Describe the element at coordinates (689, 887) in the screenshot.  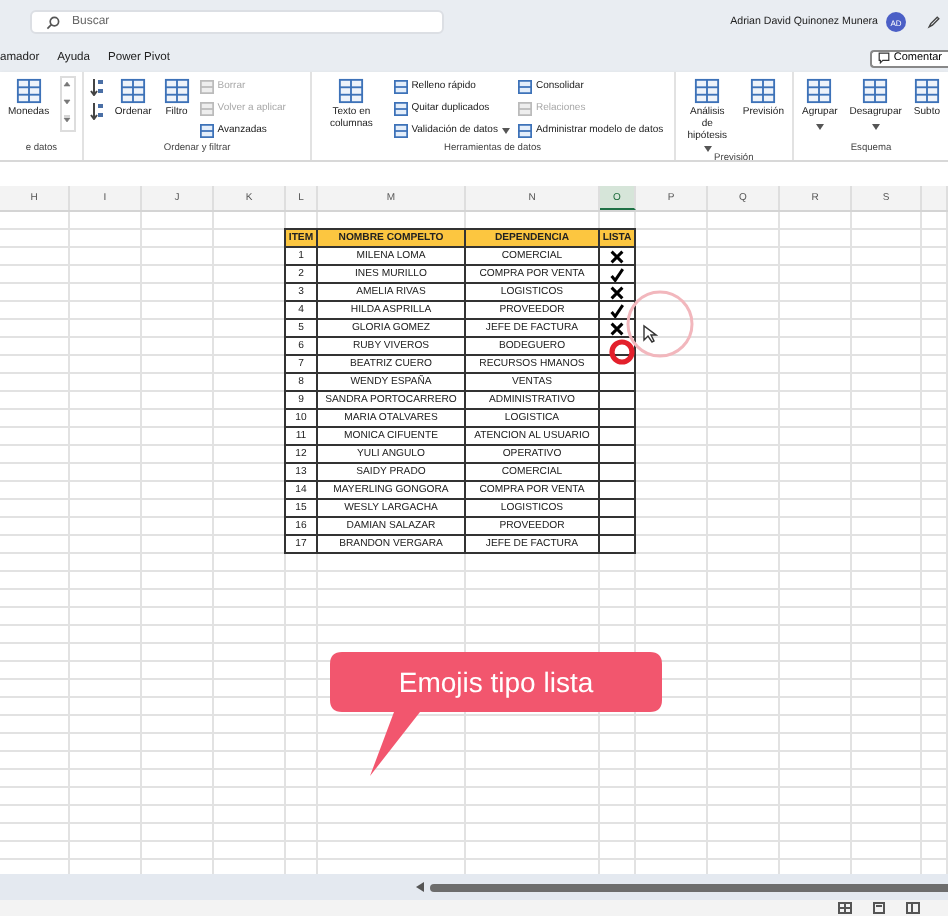
I see `scrollbar-thumb` at that location.